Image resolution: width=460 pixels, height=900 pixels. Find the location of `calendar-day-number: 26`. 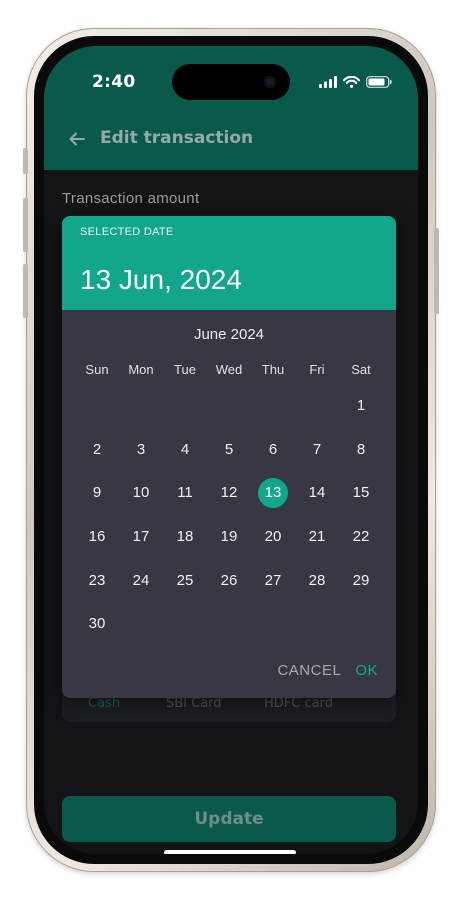

calendar-day-number: 26 is located at coordinates (229, 580).